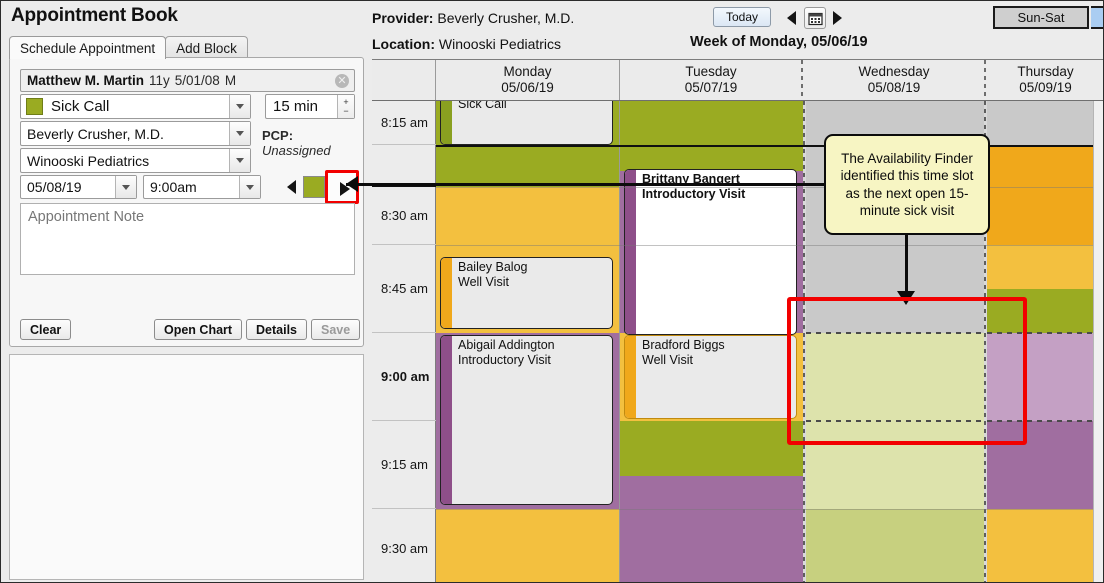 Image resolution: width=1104 pixels, height=583 pixels. Describe the element at coordinates (779, 42) in the screenshot. I see `week-label: Week of Monday, 05/06/19` at that location.